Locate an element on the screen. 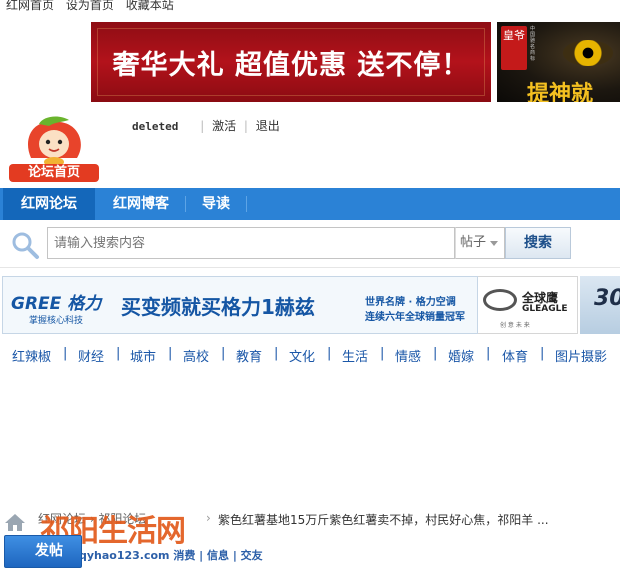 Image resolution: width=620 pixels, height=568 pixels. brand-seal-caption: 中国驰名商标 is located at coordinates (533, 44).